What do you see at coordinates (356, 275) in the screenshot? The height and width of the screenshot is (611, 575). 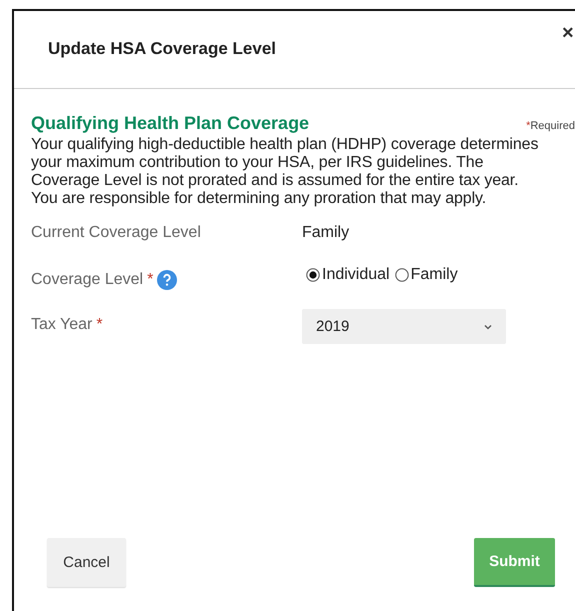 I see `radio-label: Individual` at bounding box center [356, 275].